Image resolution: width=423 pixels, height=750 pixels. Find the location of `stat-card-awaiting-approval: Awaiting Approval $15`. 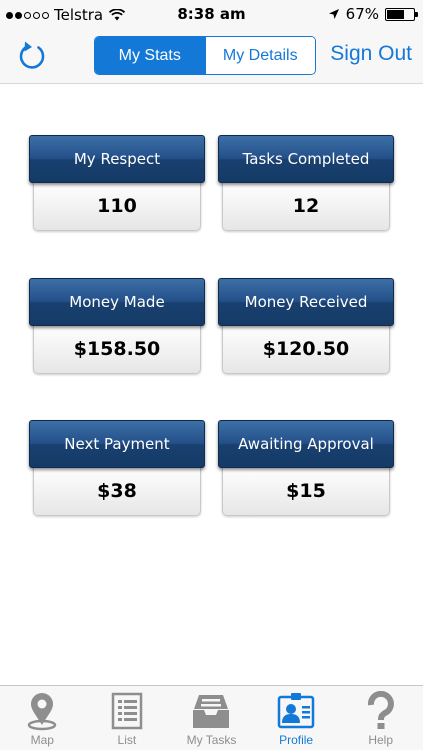

stat-card-awaiting-approval: Awaiting Approval $15 is located at coordinates (306, 468).